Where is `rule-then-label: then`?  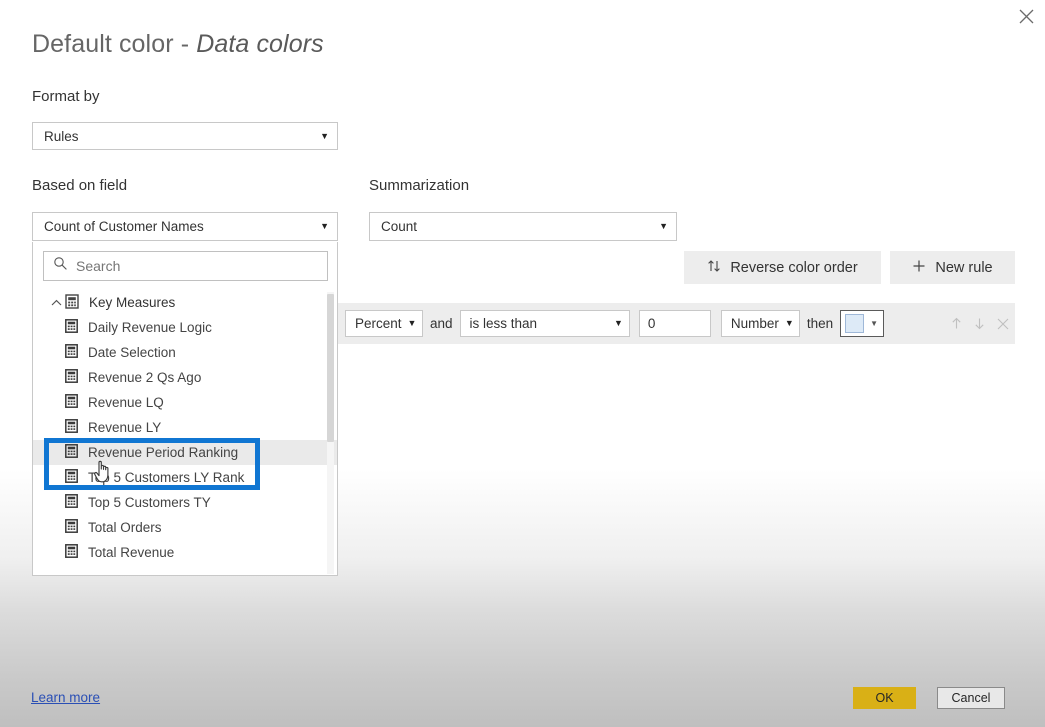 rule-then-label: then is located at coordinates (820, 323).